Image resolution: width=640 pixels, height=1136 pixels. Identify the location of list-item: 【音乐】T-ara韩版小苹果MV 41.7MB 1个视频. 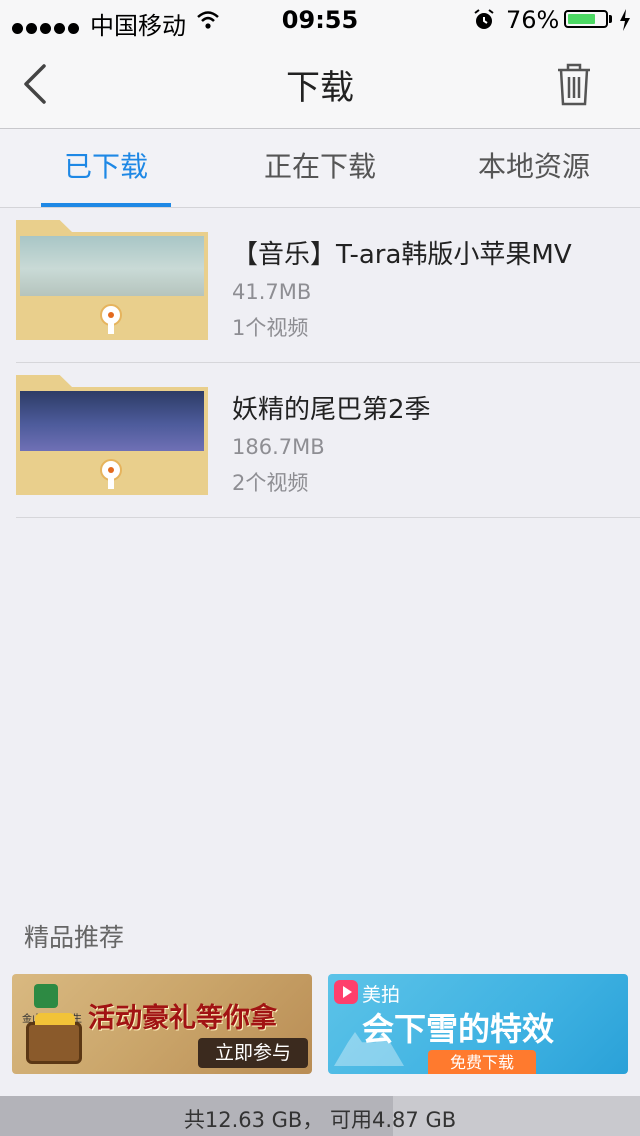
(320, 285).